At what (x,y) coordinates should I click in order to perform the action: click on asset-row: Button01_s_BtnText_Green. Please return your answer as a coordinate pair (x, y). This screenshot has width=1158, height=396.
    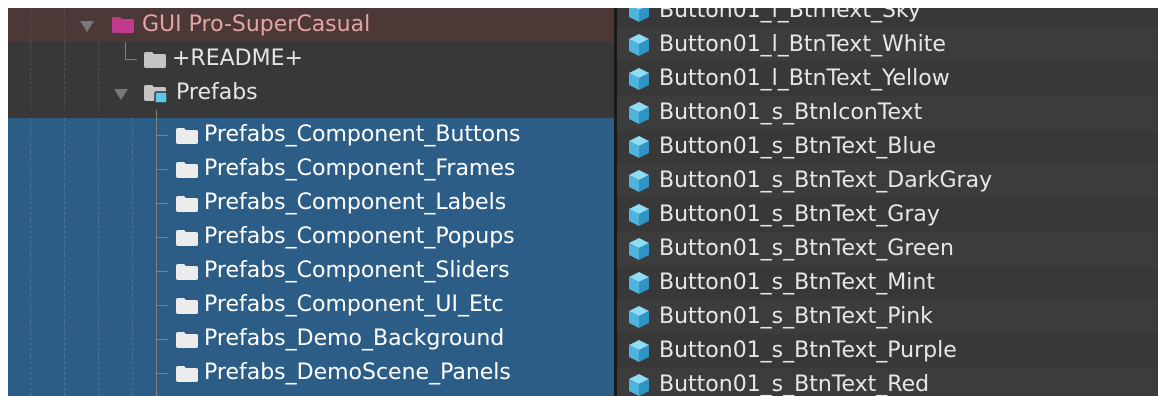
    Looking at the image, I should click on (887, 249).